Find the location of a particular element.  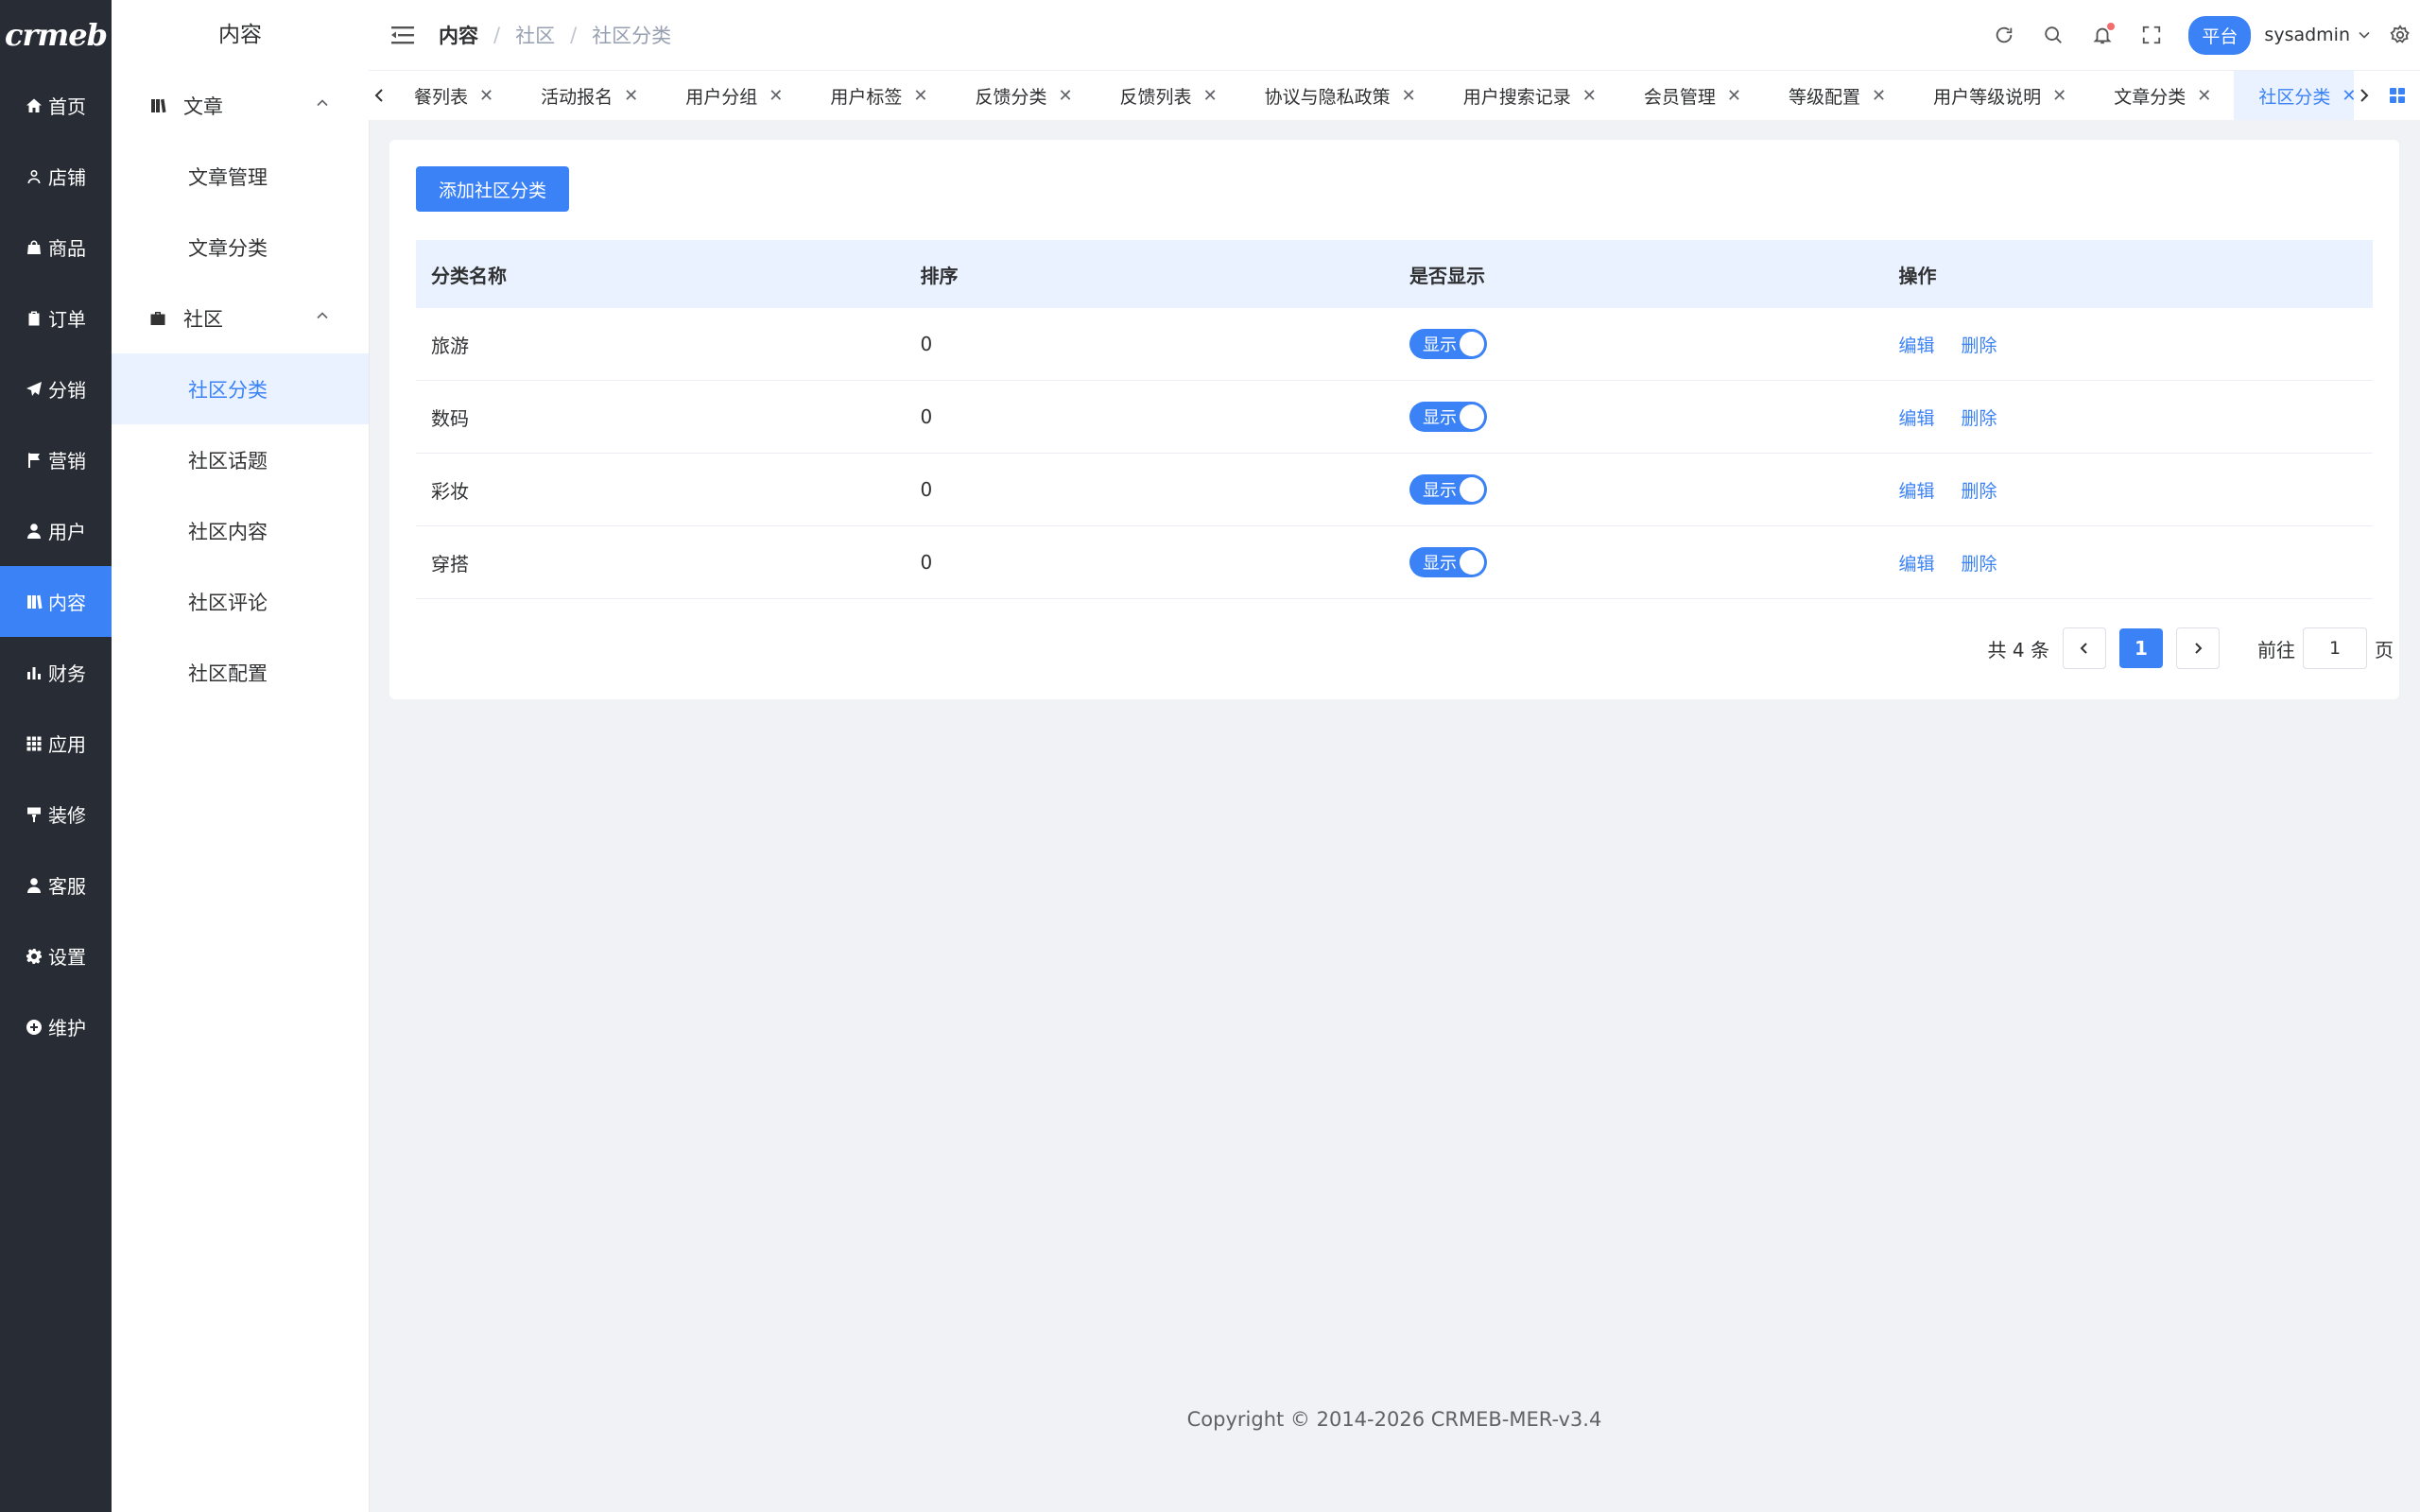

tab: 协议与隐私政策 ✕ is located at coordinates (1339, 95).